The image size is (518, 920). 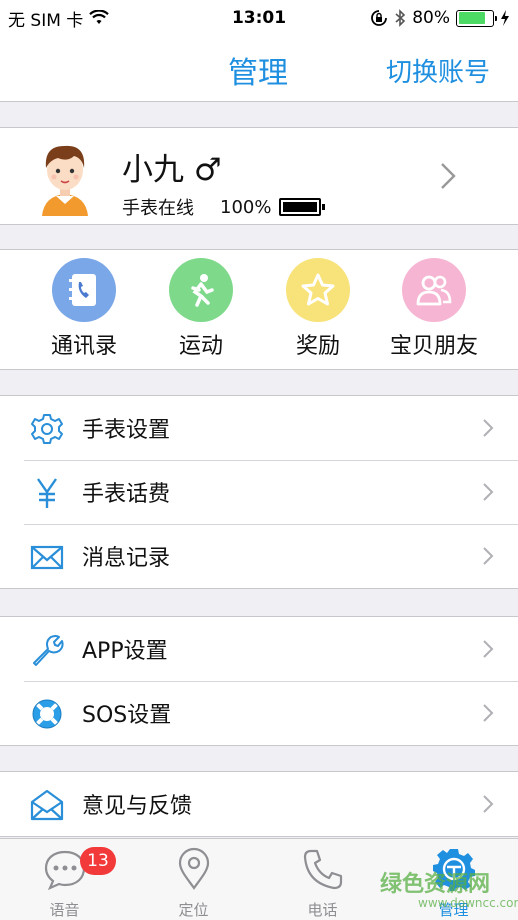 I want to click on watermark-text: 绿色资源网, so click(x=435, y=884).